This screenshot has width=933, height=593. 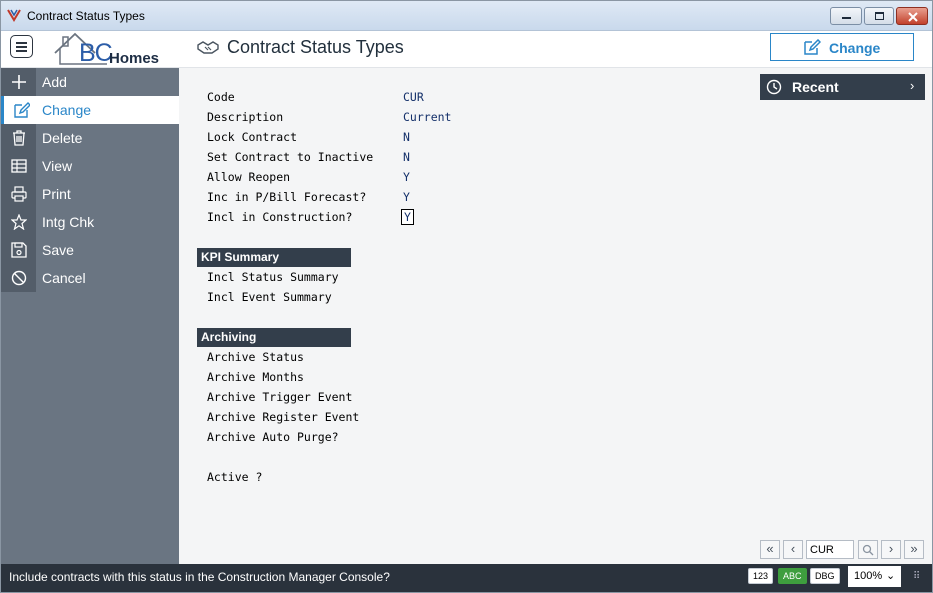 What do you see at coordinates (792, 576) in the screenshot?
I see `alpha-mode-badge: ABC` at bounding box center [792, 576].